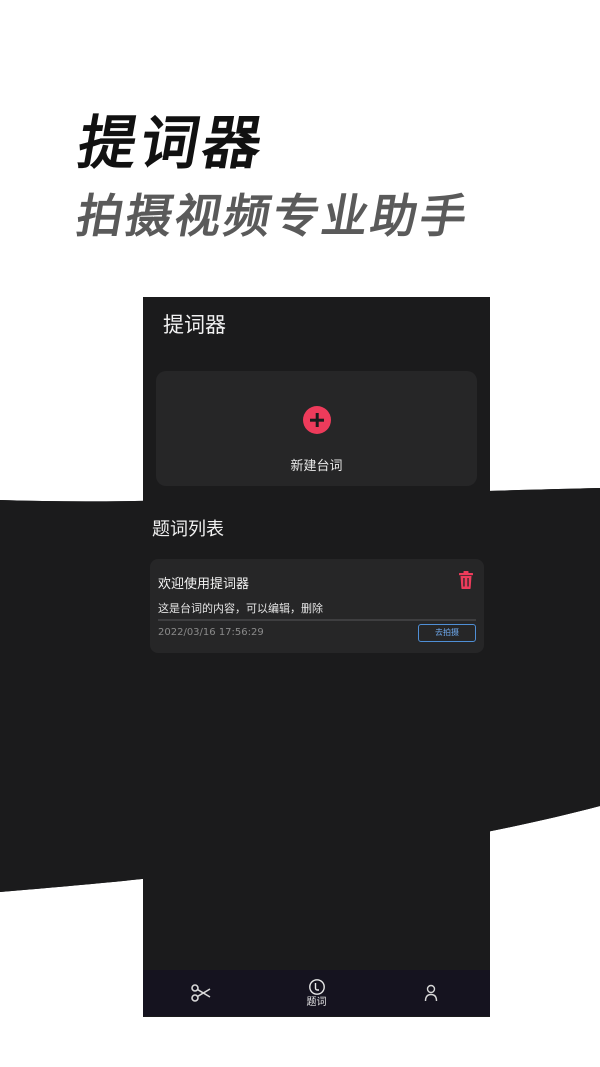 This screenshot has width=600, height=1067. I want to click on bottom-tab-bar: 题词, so click(316, 993).